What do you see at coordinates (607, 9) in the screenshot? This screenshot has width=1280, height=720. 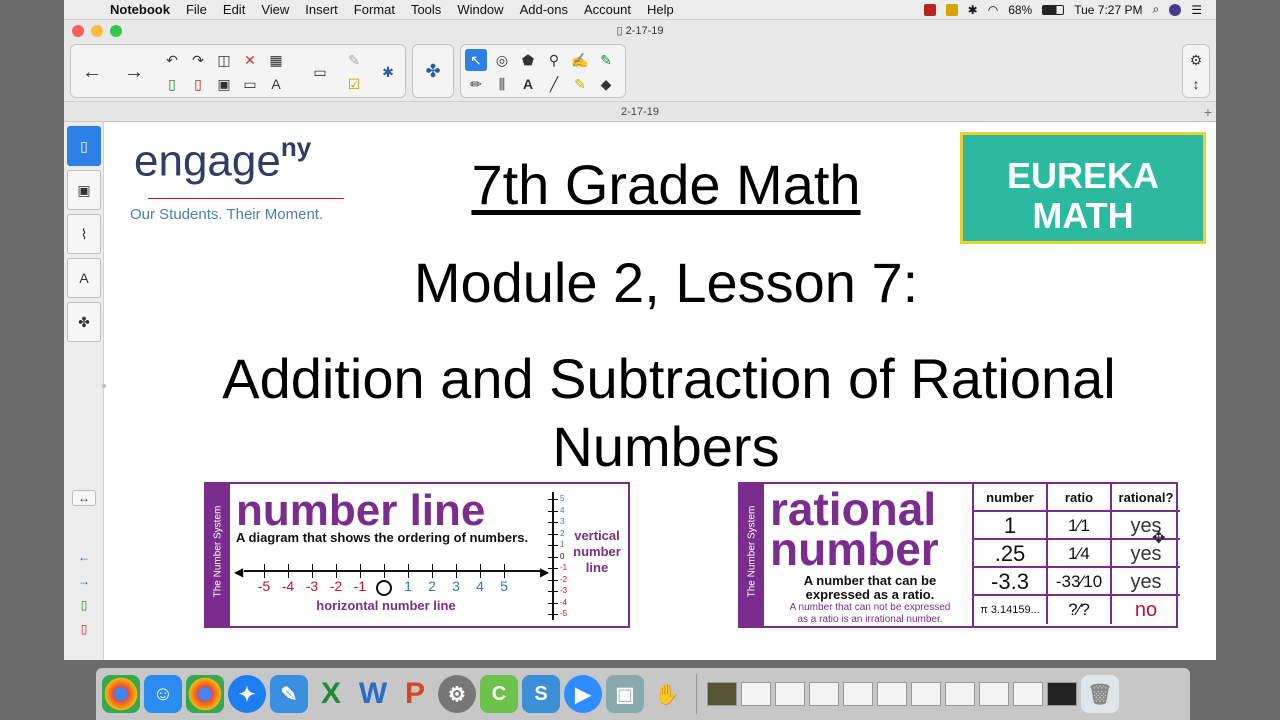 I see `menu-account: Account` at bounding box center [607, 9].